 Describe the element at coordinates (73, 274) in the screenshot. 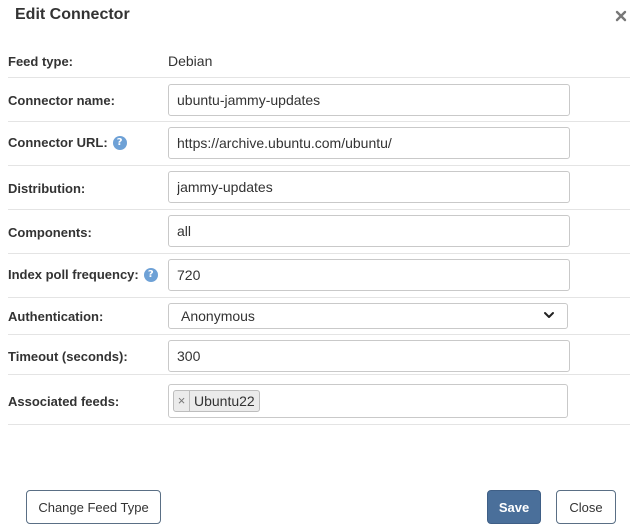

I see `index-poll-frequency-label: Index poll frequency:` at that location.